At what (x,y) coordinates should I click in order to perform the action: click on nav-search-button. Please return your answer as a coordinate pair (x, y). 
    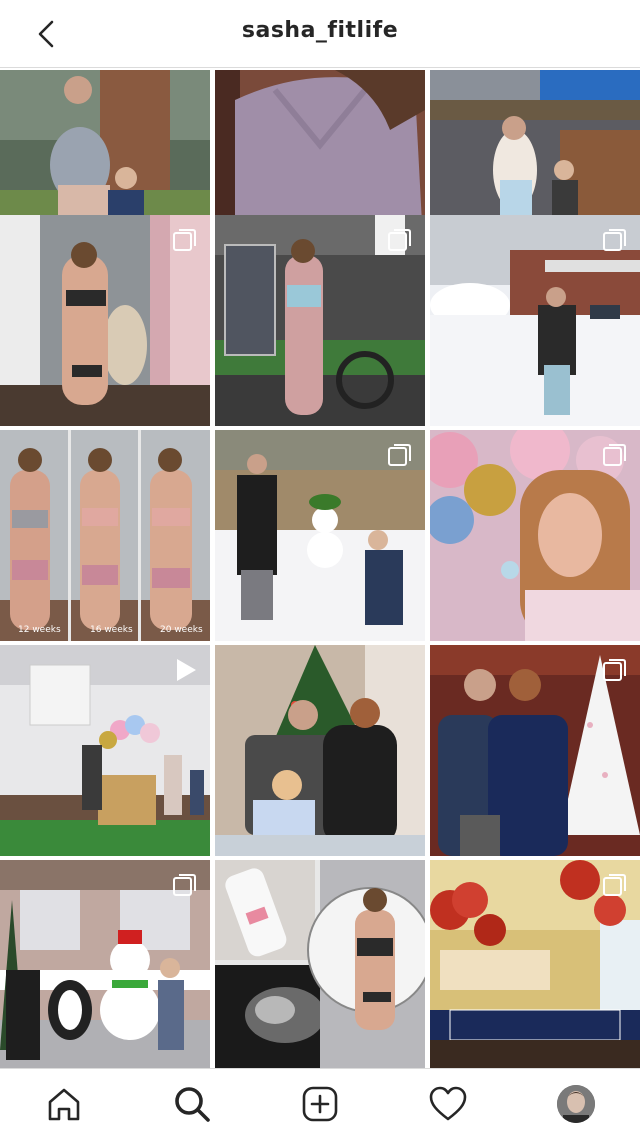
    Looking at the image, I should click on (192, 1104).